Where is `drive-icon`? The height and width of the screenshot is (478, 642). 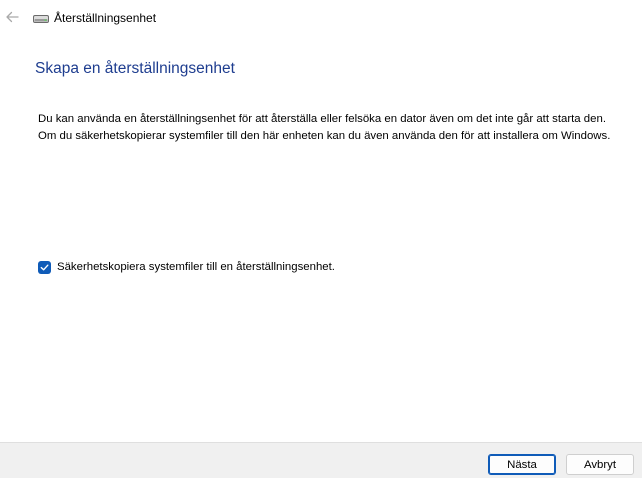 drive-icon is located at coordinates (41, 19).